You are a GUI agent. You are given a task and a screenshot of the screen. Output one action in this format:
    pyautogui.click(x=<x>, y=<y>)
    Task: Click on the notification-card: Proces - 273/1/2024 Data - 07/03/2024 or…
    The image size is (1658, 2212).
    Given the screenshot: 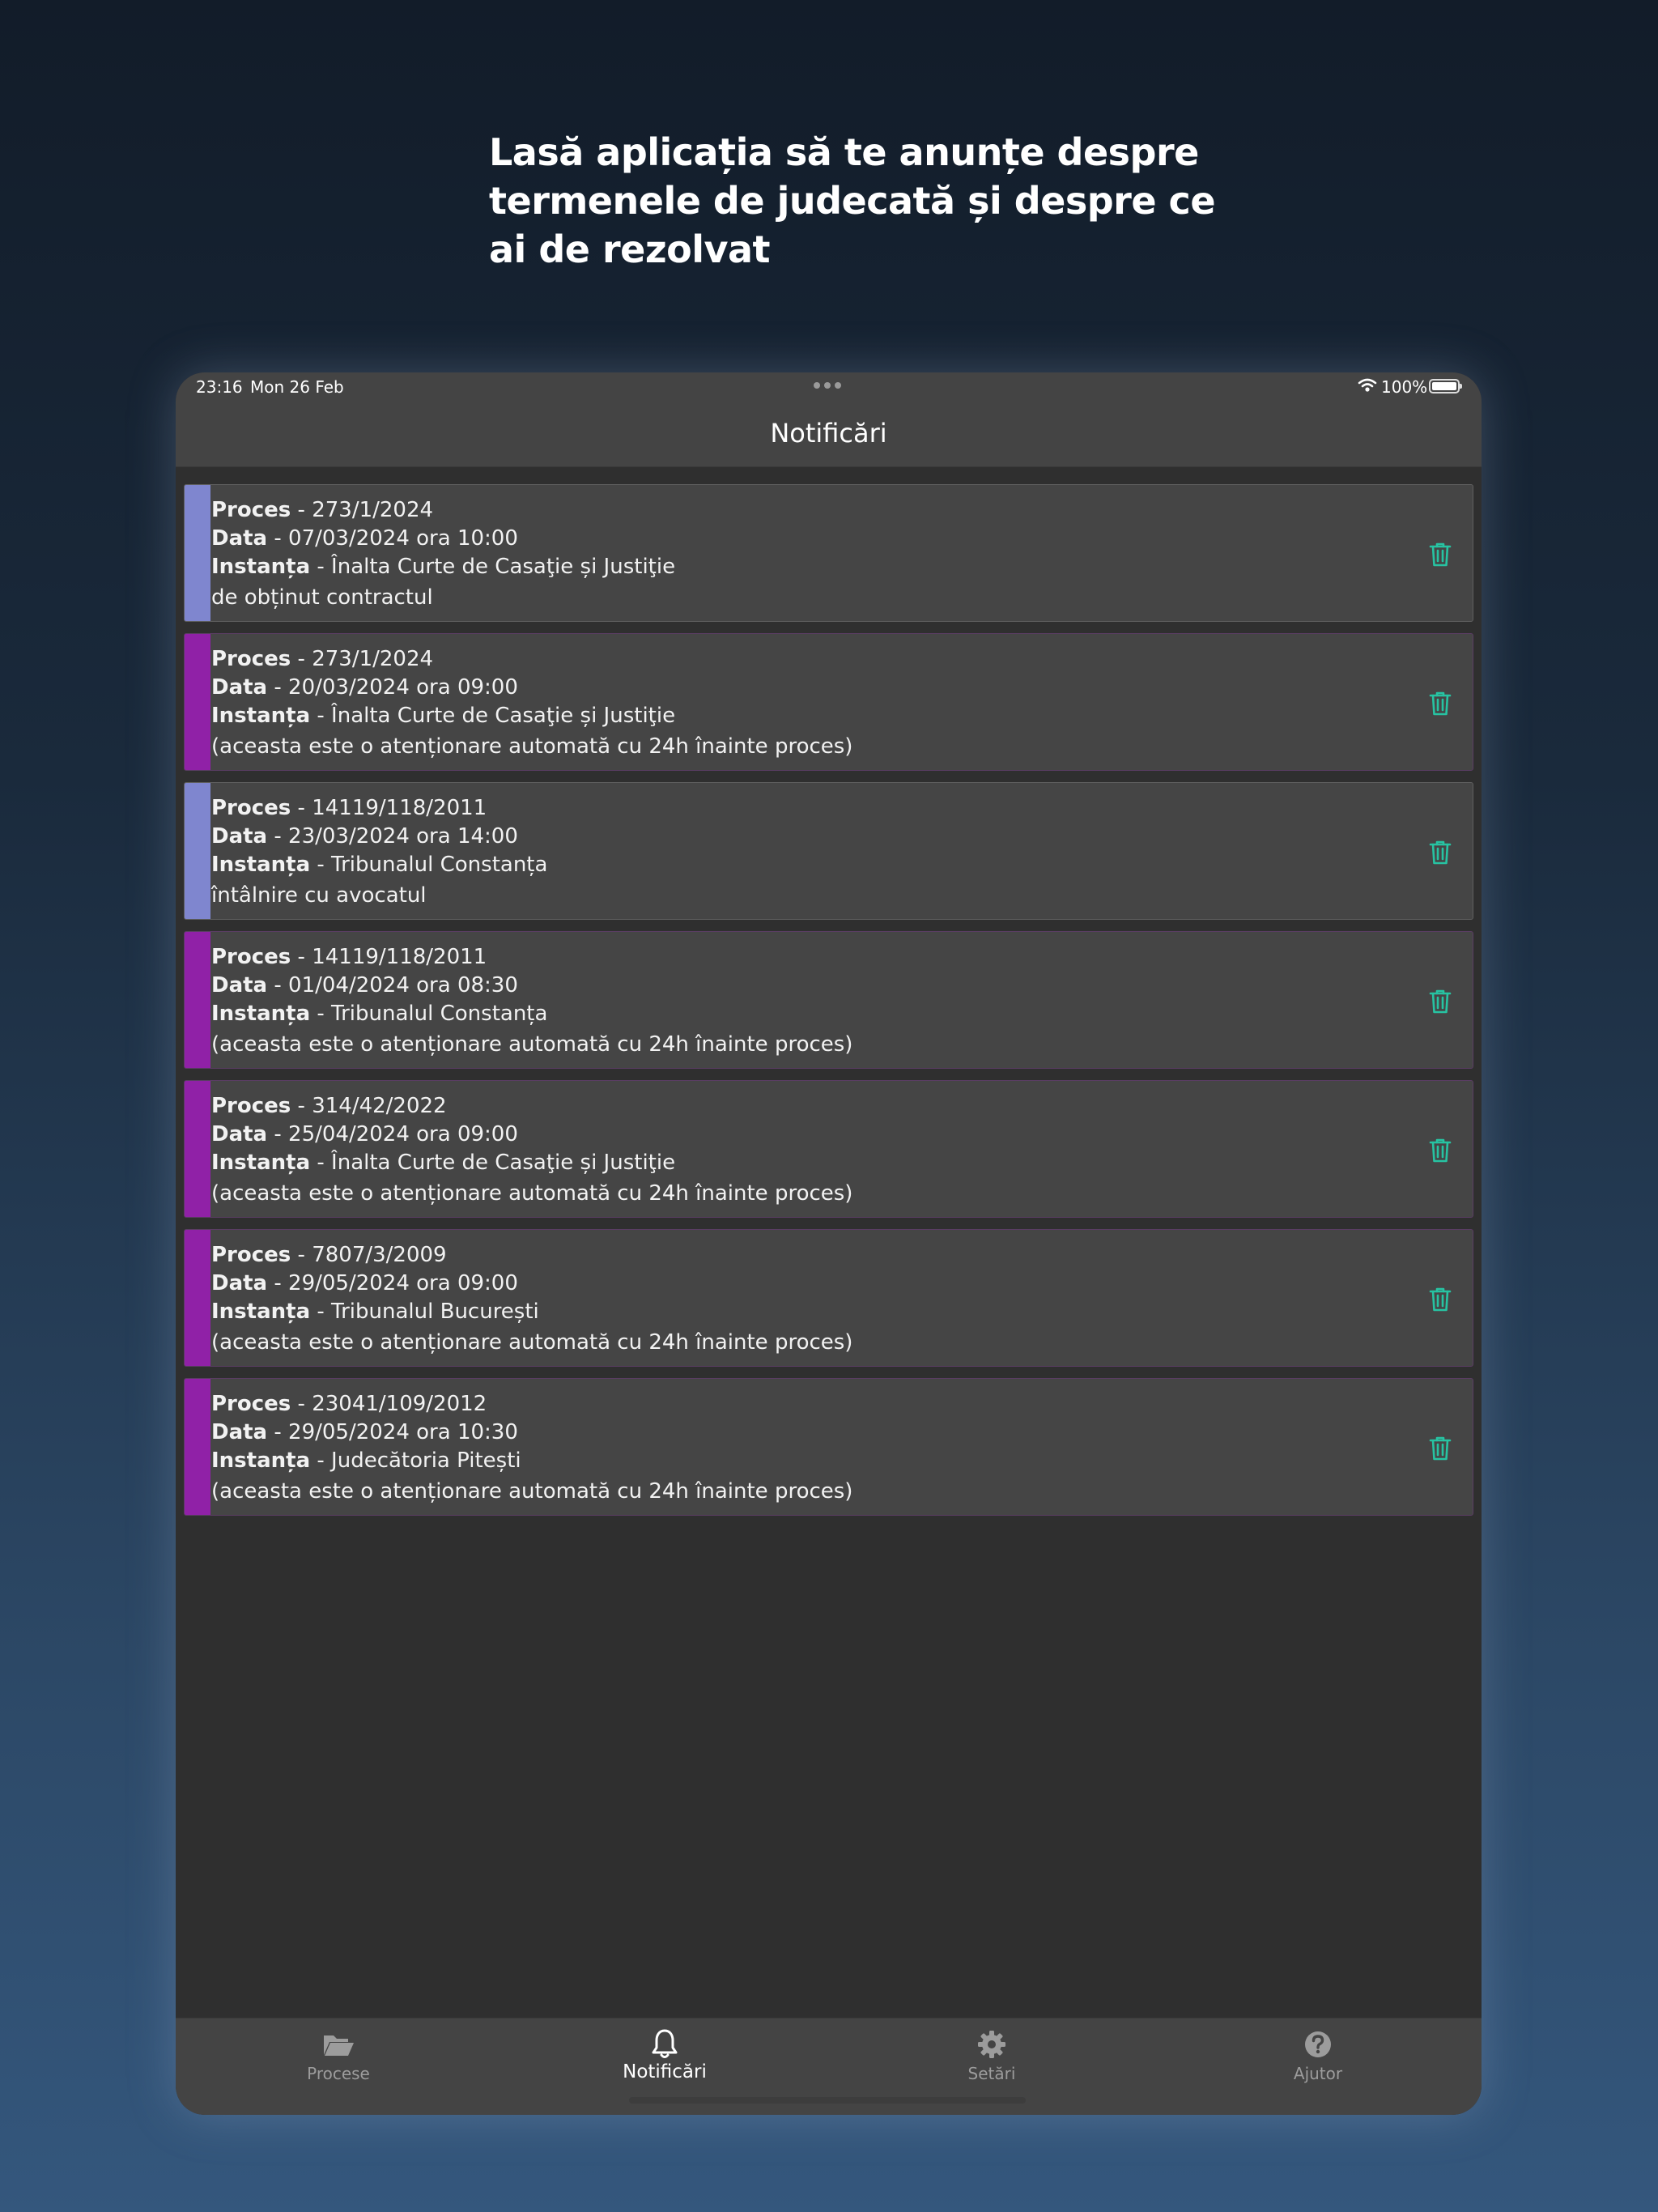 What is the action you would take?
    pyautogui.click(x=828, y=553)
    